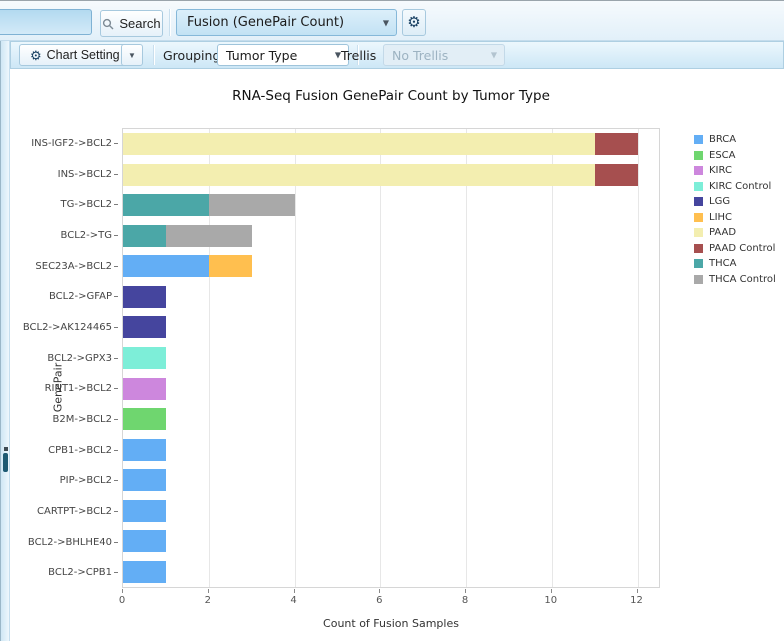 The height and width of the screenshot is (641, 784). What do you see at coordinates (84, 174) in the screenshot?
I see `category-label-text: INS->BCL2` at bounding box center [84, 174].